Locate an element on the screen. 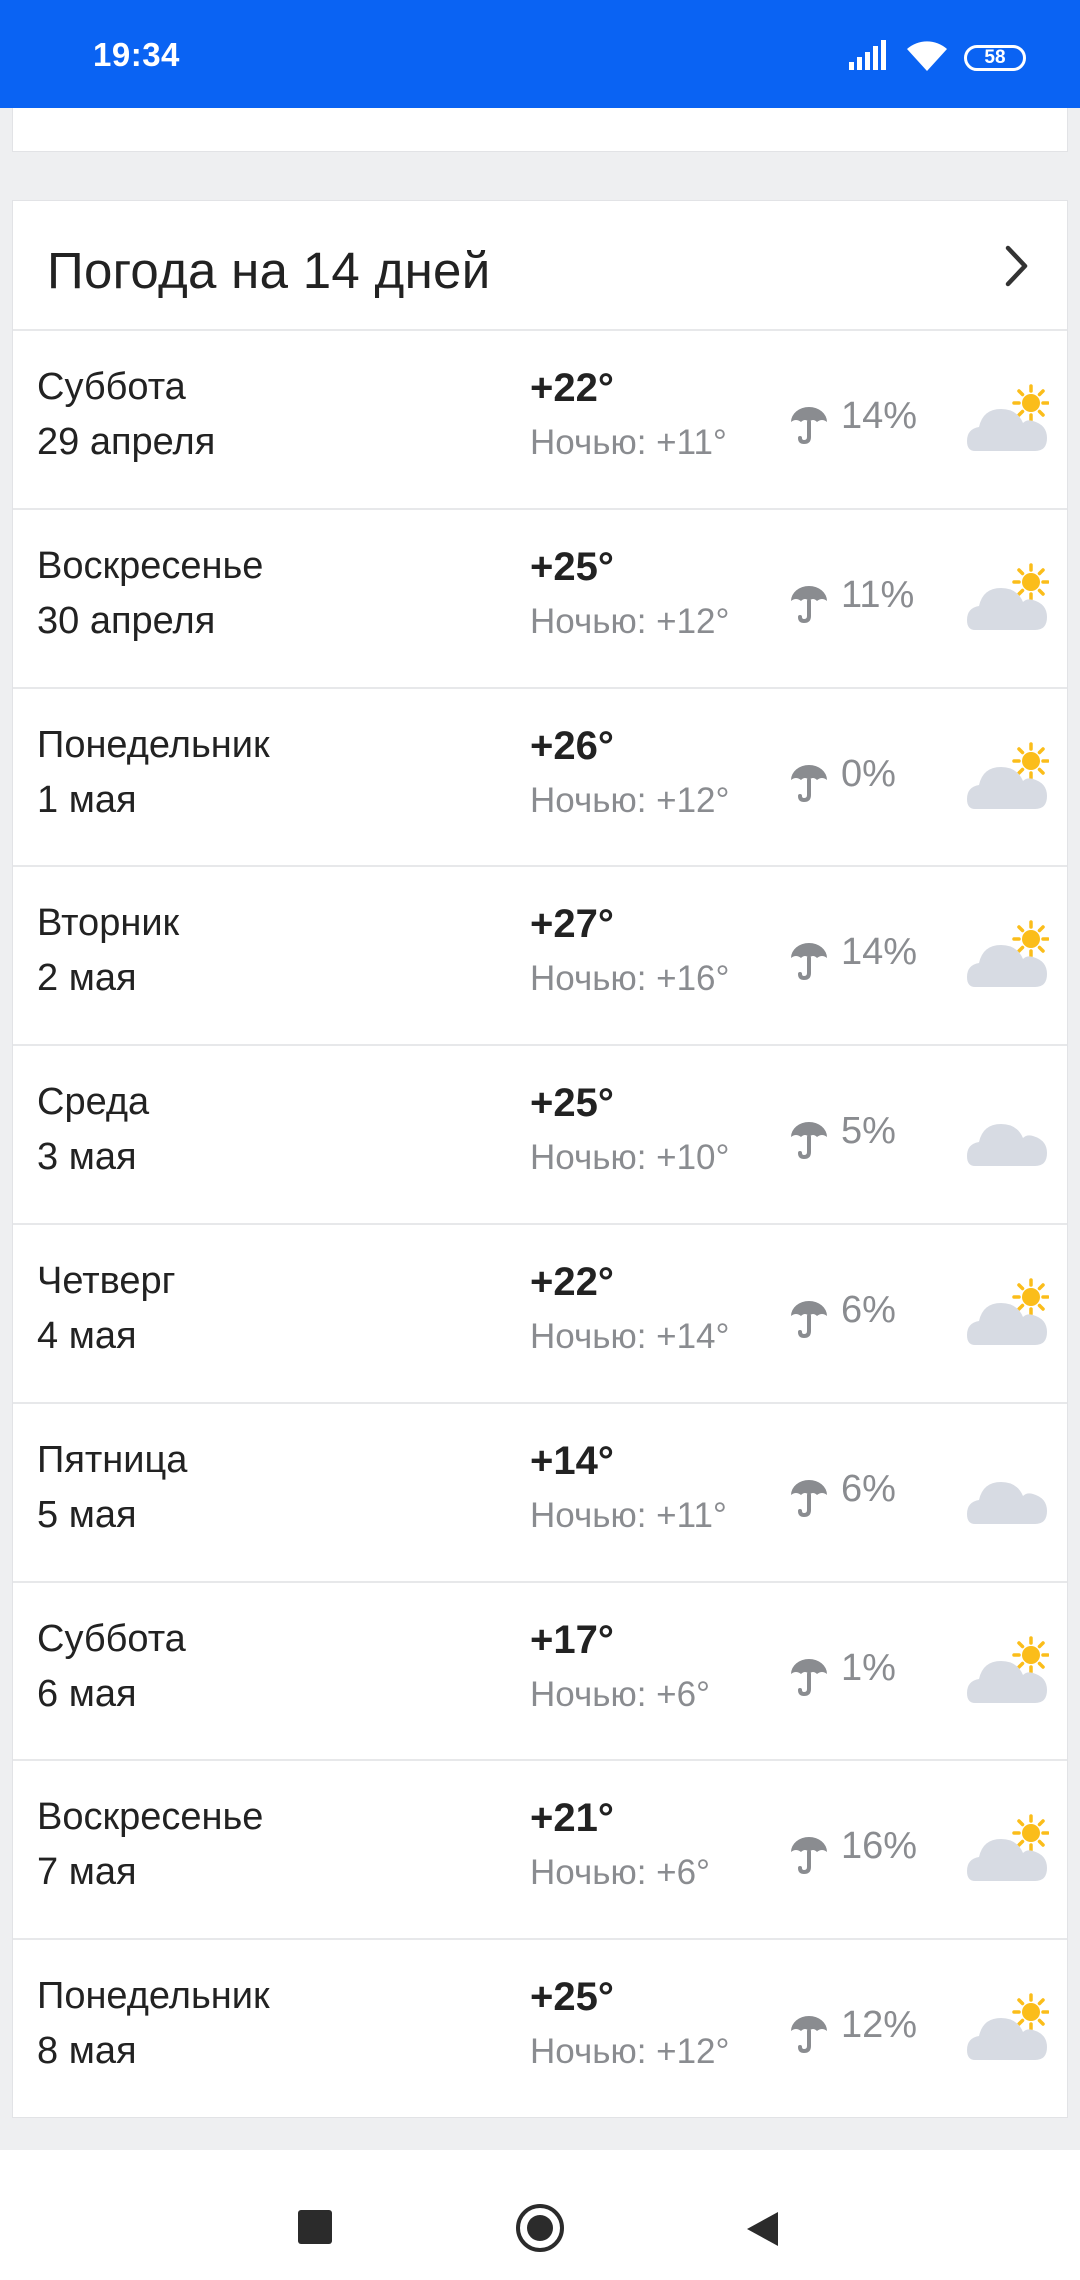 The image size is (1080, 2280). day-date: 4 мая is located at coordinates (87, 1335).